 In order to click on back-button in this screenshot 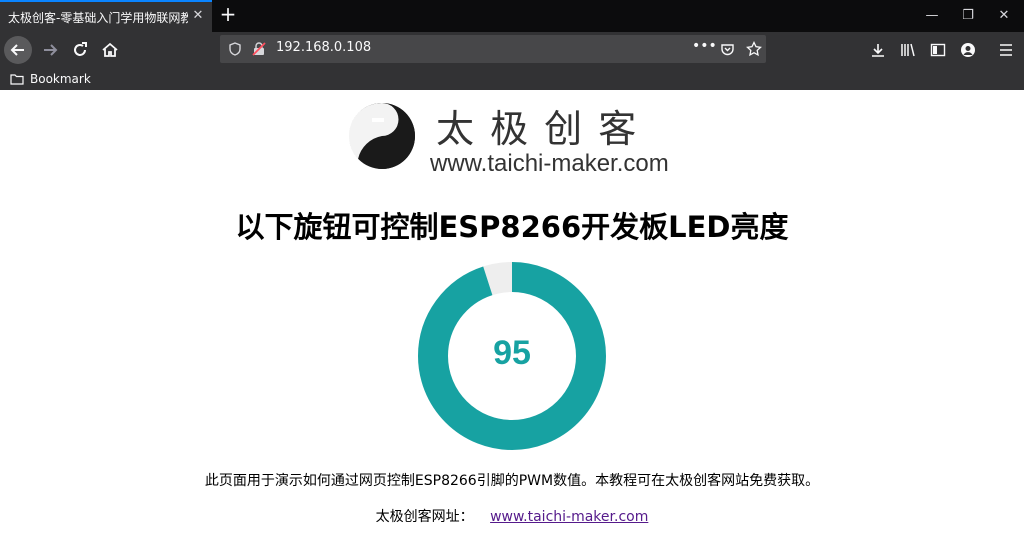, I will do `click(18, 50)`.